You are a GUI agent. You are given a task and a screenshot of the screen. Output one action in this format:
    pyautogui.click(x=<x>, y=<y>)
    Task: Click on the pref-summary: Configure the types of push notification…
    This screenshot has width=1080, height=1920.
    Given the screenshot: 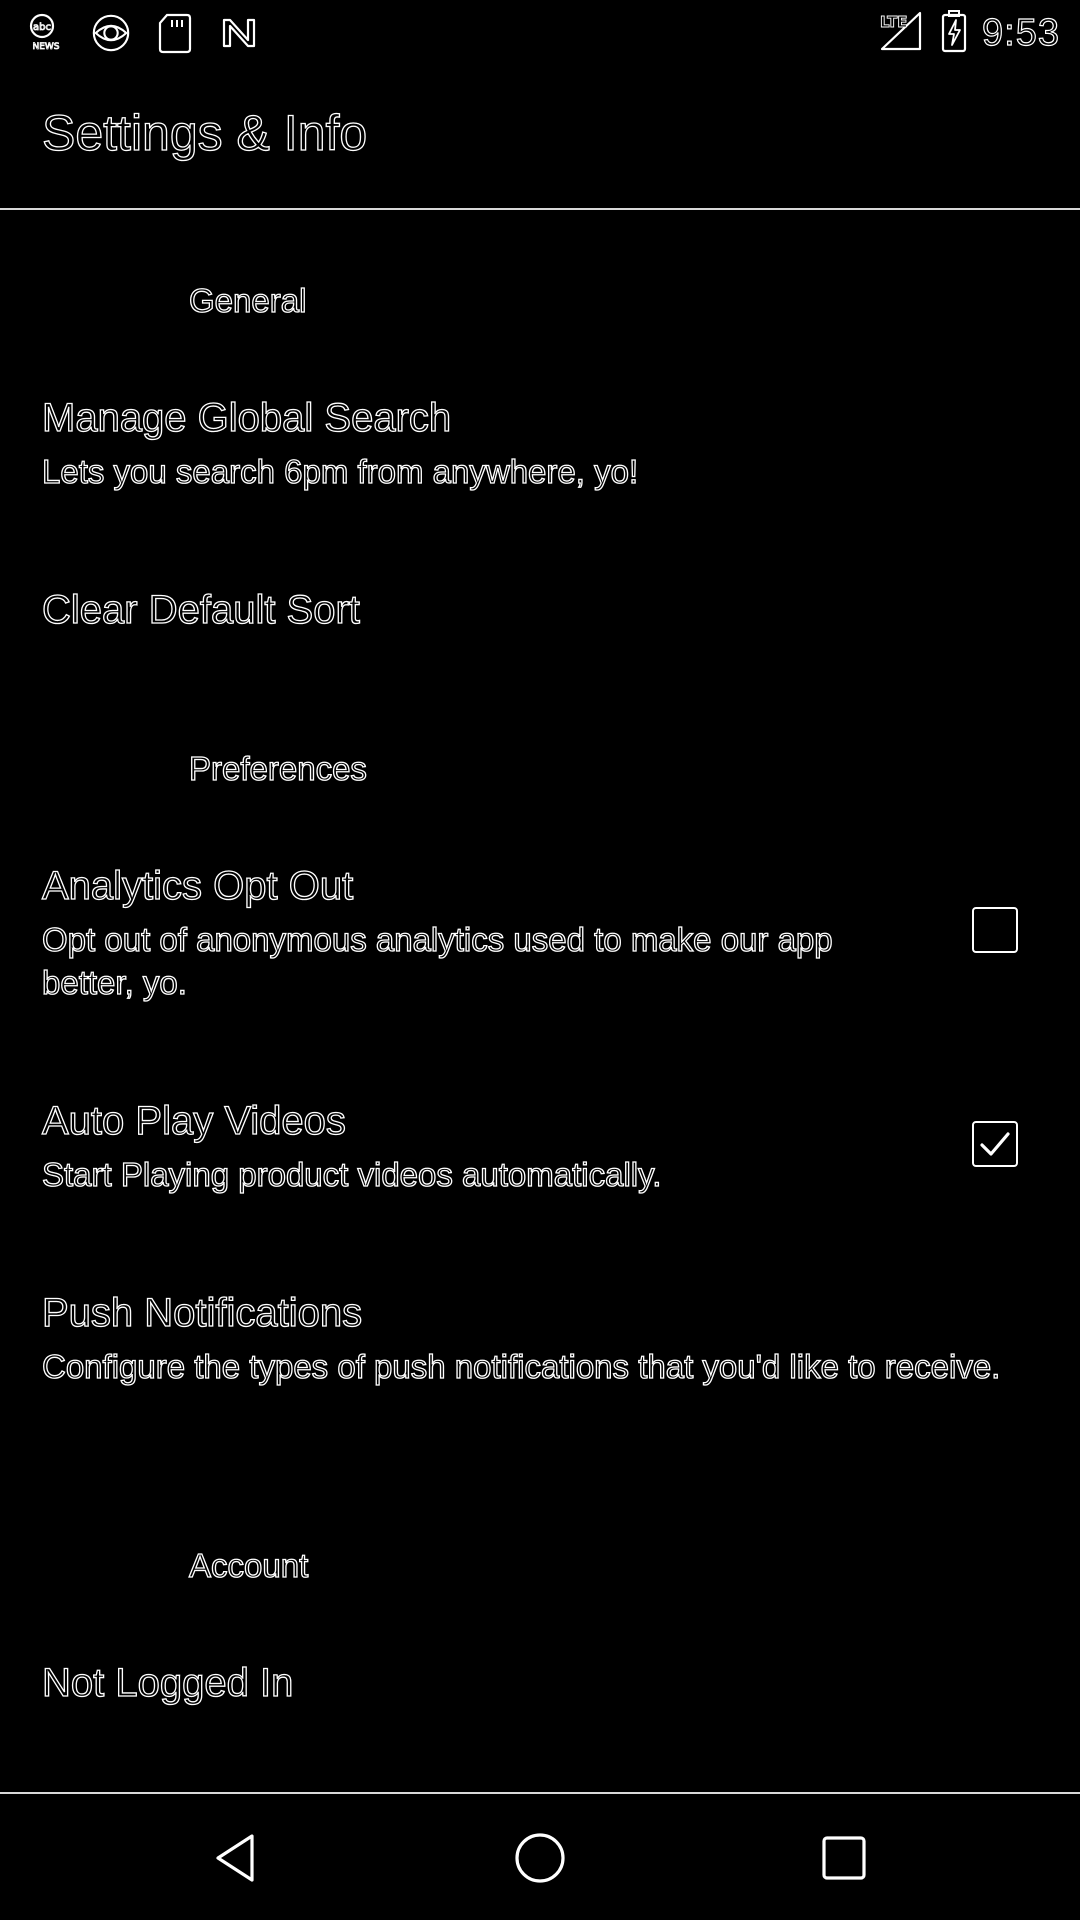 What is the action you would take?
    pyautogui.click(x=521, y=1366)
    